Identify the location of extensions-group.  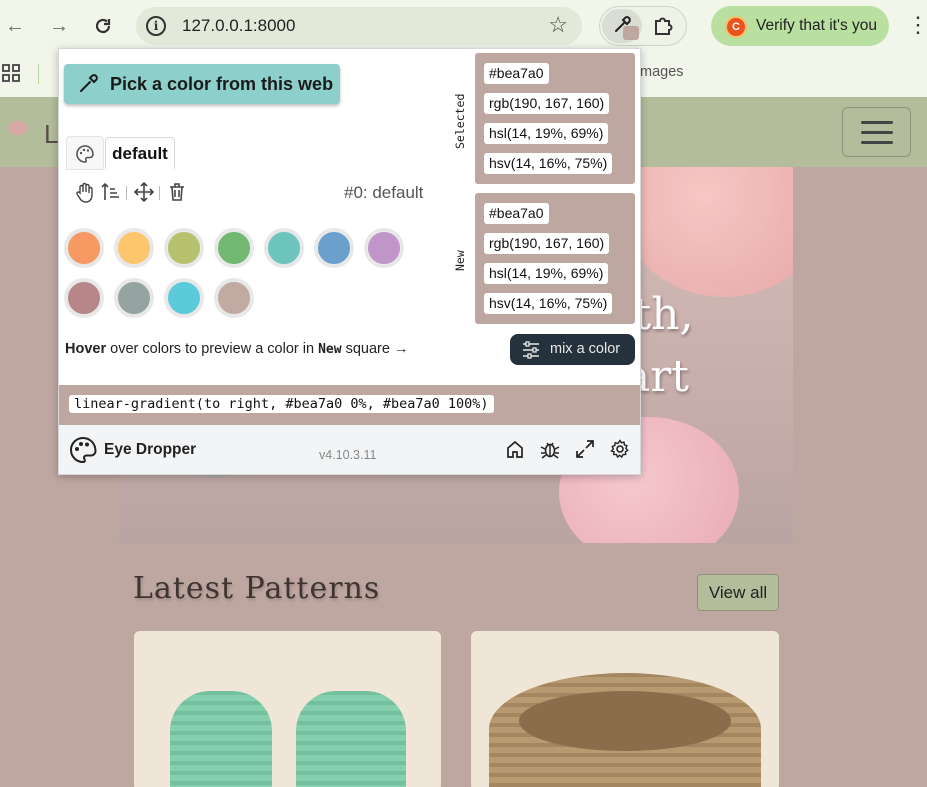
(643, 26).